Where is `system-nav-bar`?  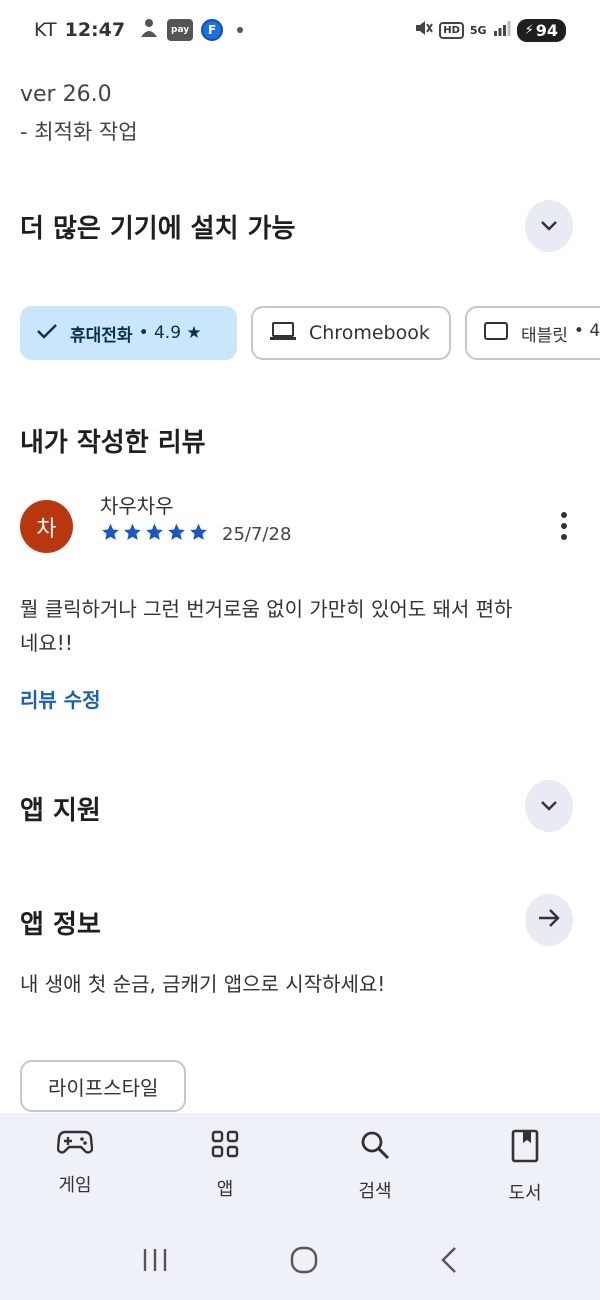 system-nav-bar is located at coordinates (300, 1261).